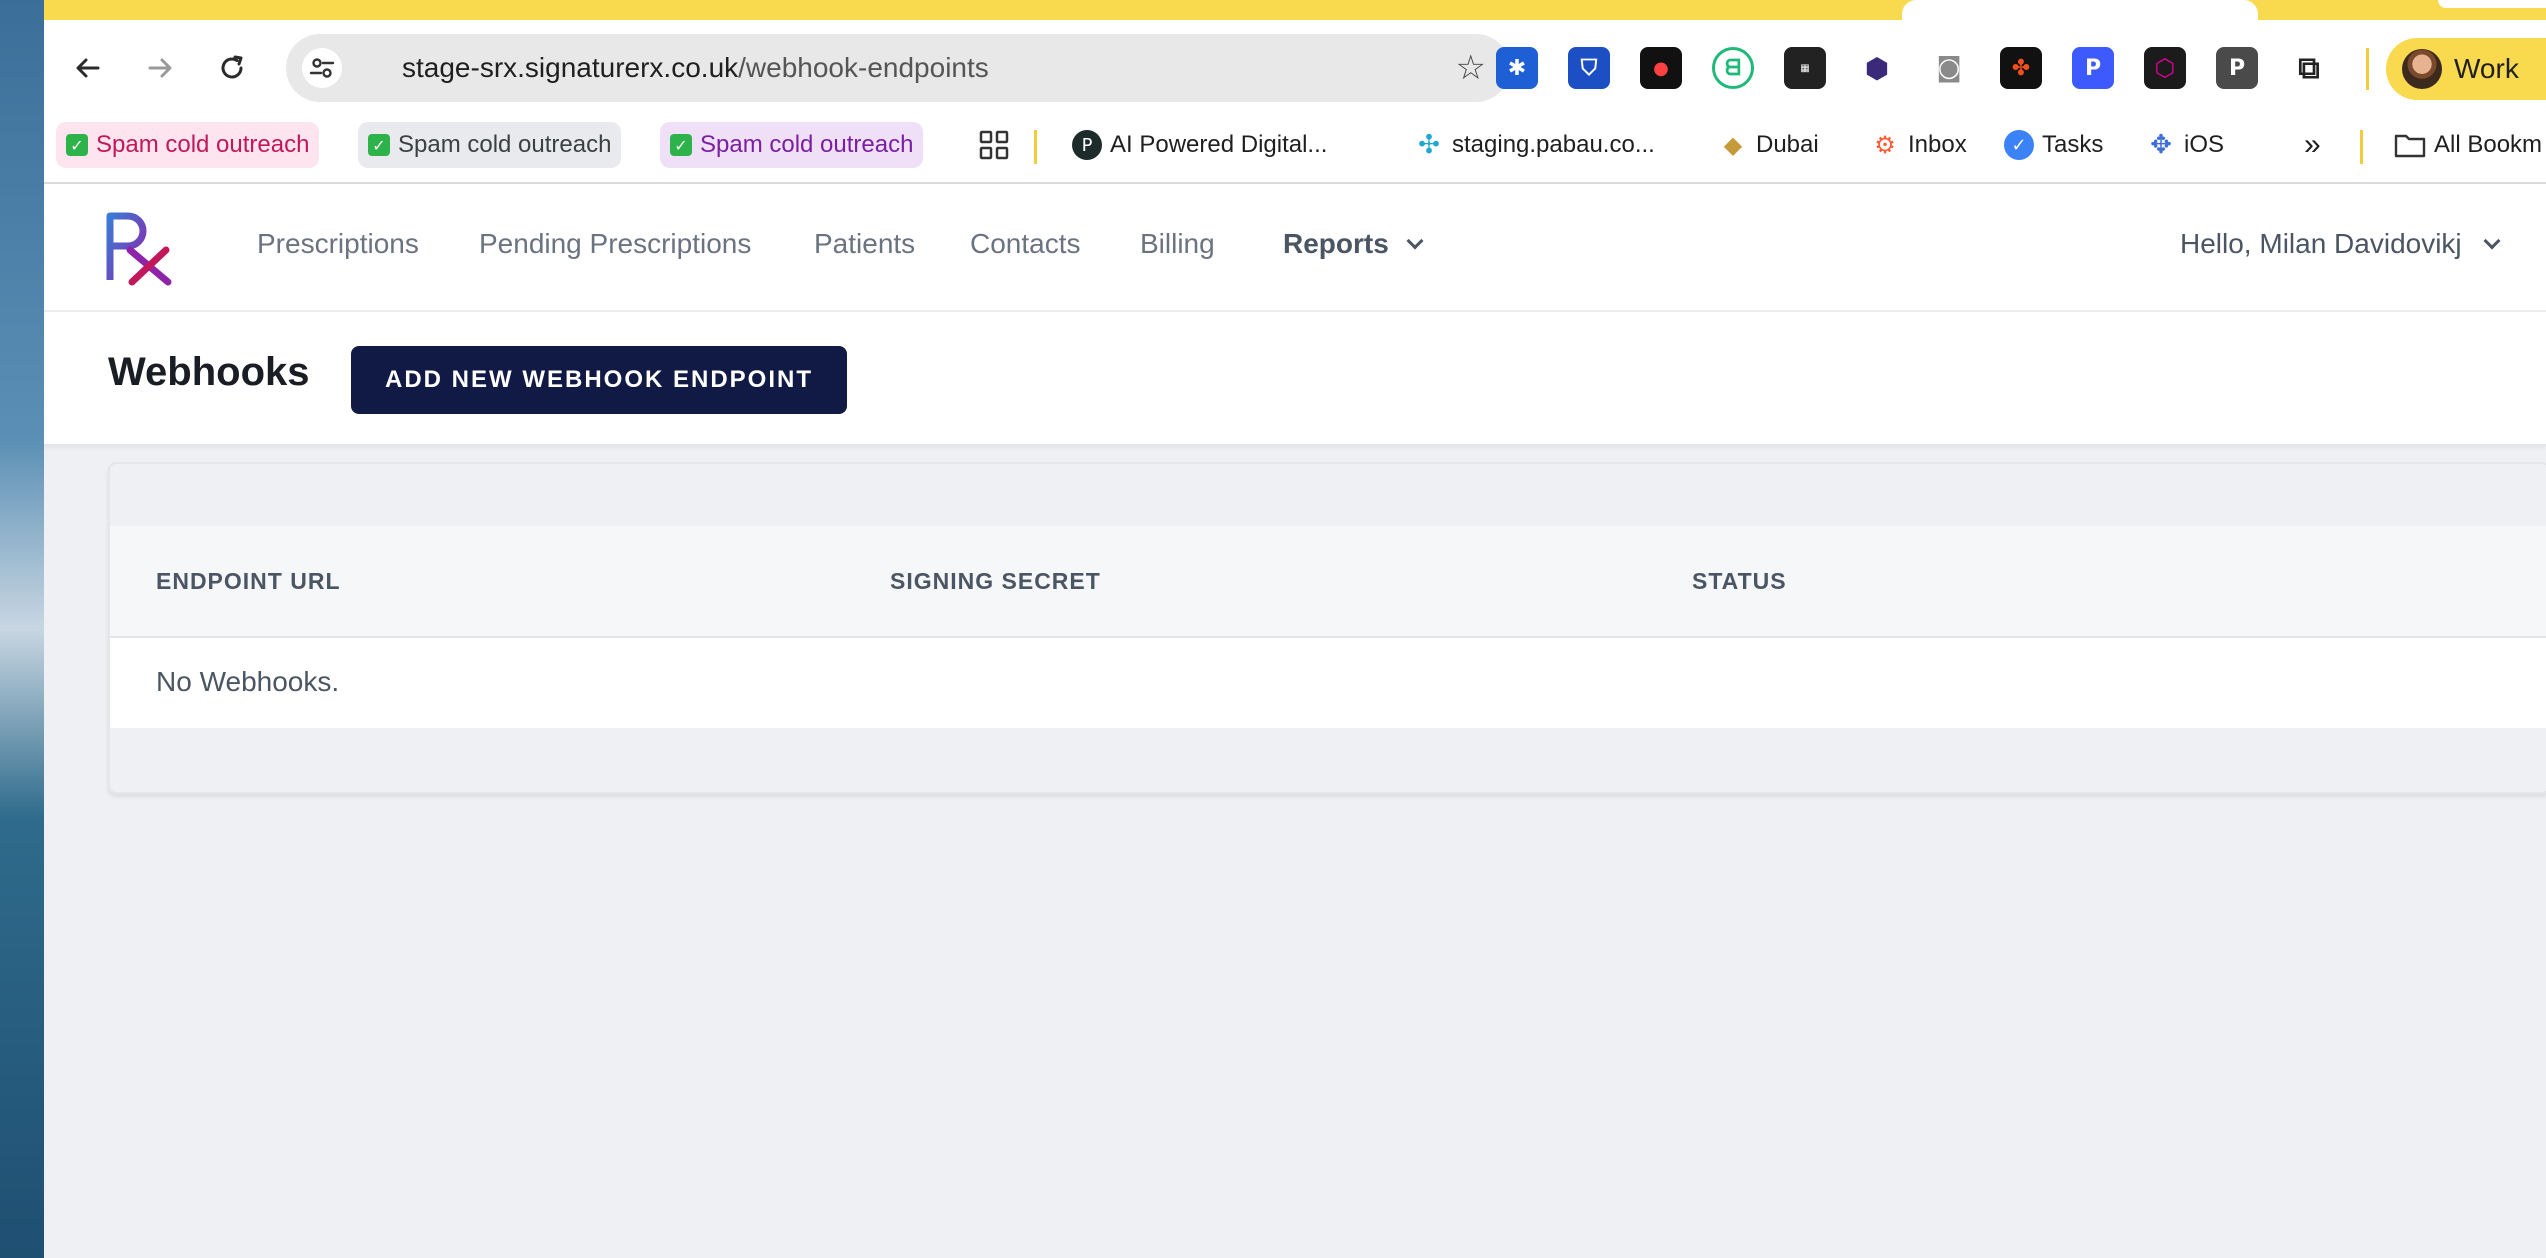 Image resolution: width=2546 pixels, height=1258 pixels. Describe the element at coordinates (2237, 68) in the screenshot. I see `extension-p-gray-icon: P` at that location.